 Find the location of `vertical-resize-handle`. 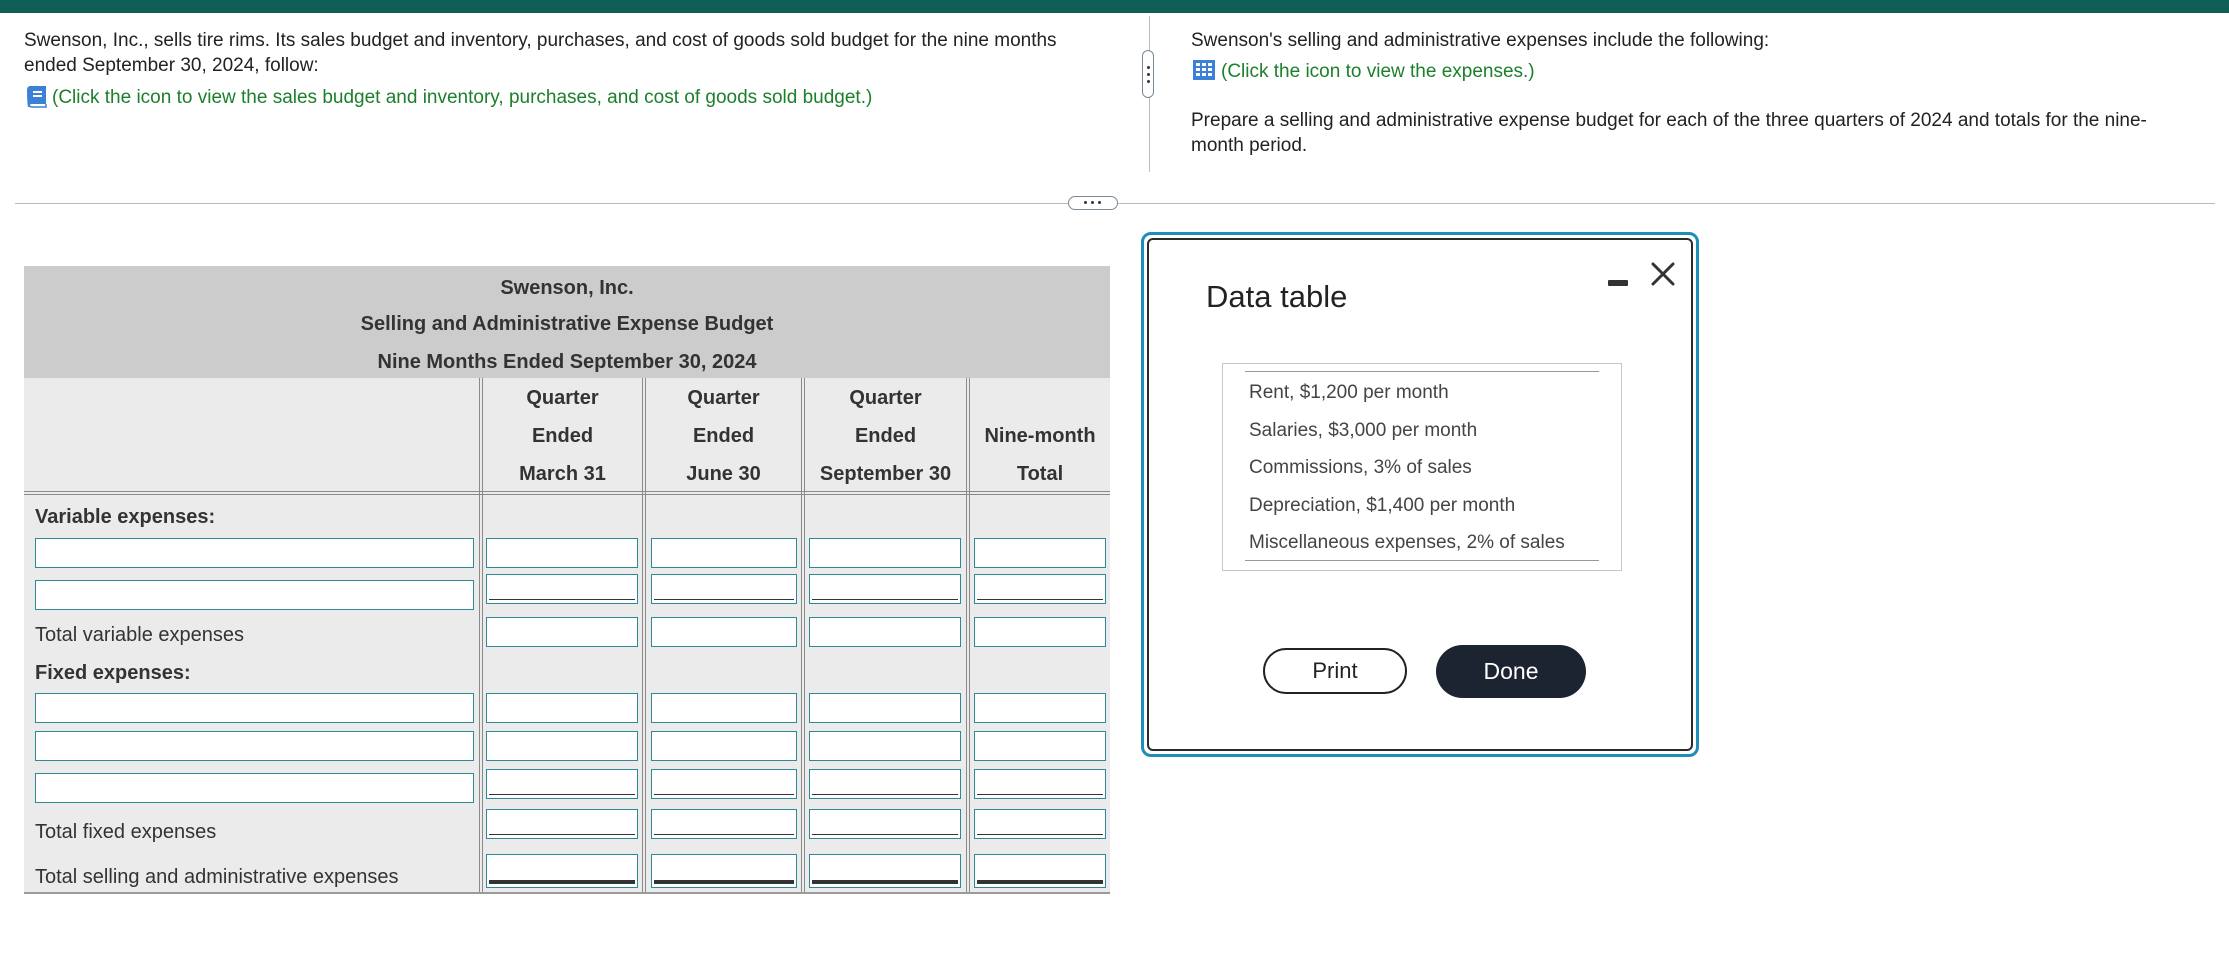

vertical-resize-handle is located at coordinates (1148, 74).